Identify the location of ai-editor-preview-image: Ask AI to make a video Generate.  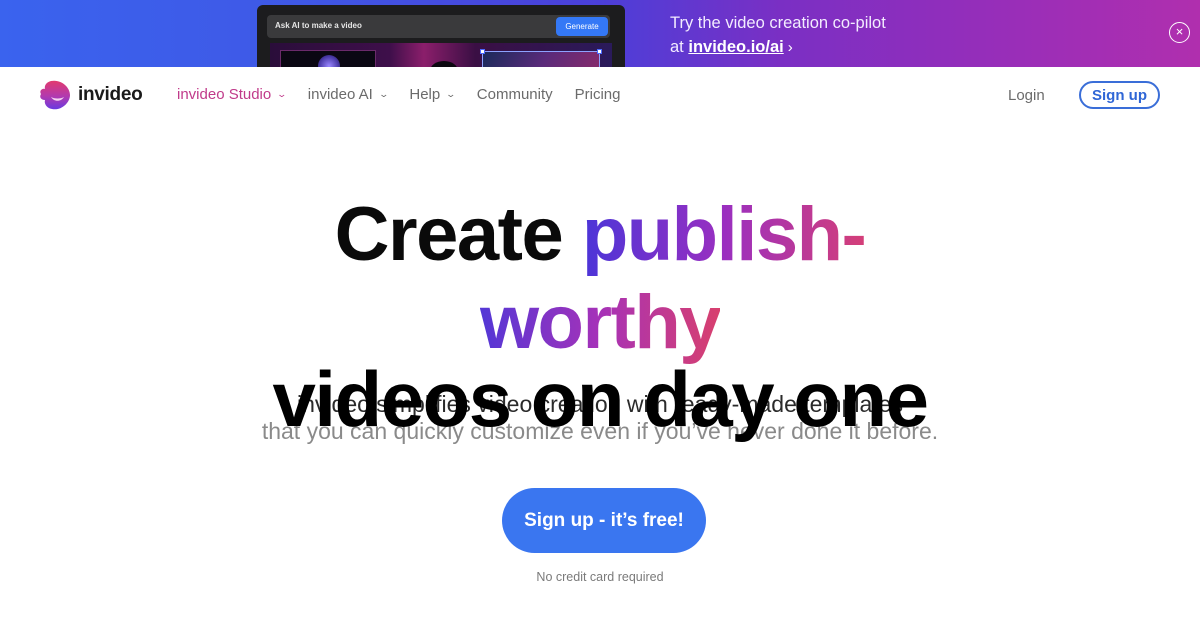
(441, 36).